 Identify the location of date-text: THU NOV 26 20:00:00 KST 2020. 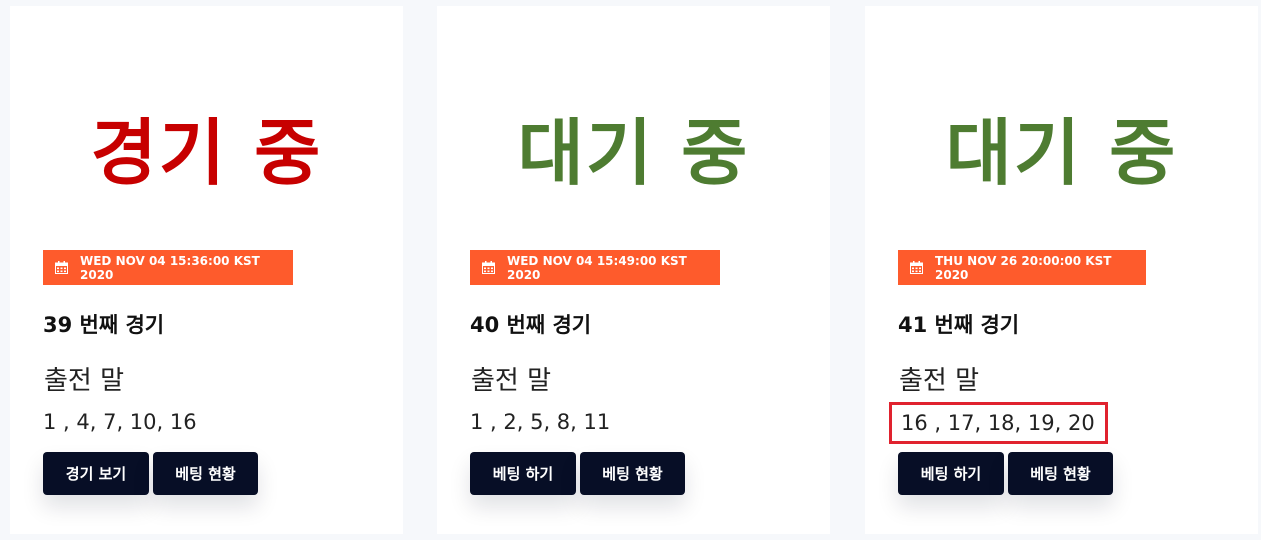
(1023, 267).